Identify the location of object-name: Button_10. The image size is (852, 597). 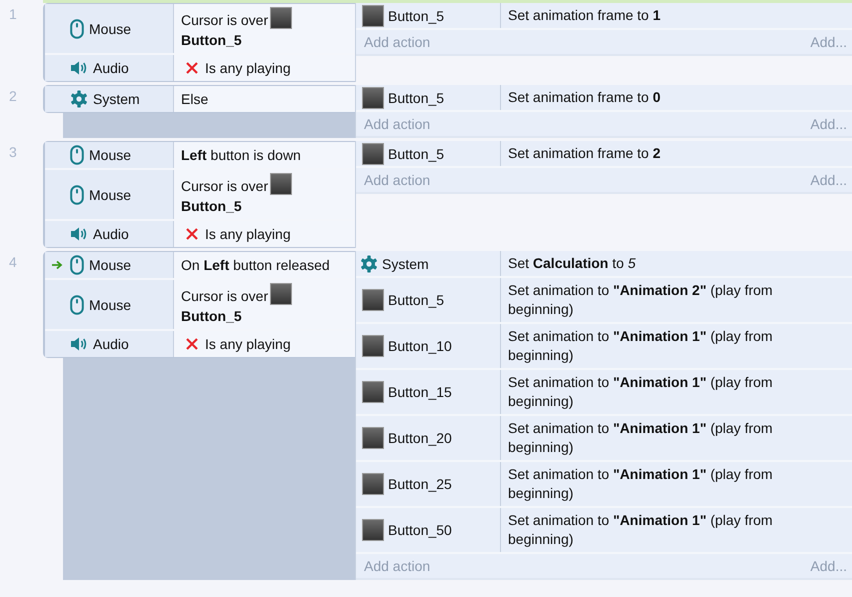
(420, 346).